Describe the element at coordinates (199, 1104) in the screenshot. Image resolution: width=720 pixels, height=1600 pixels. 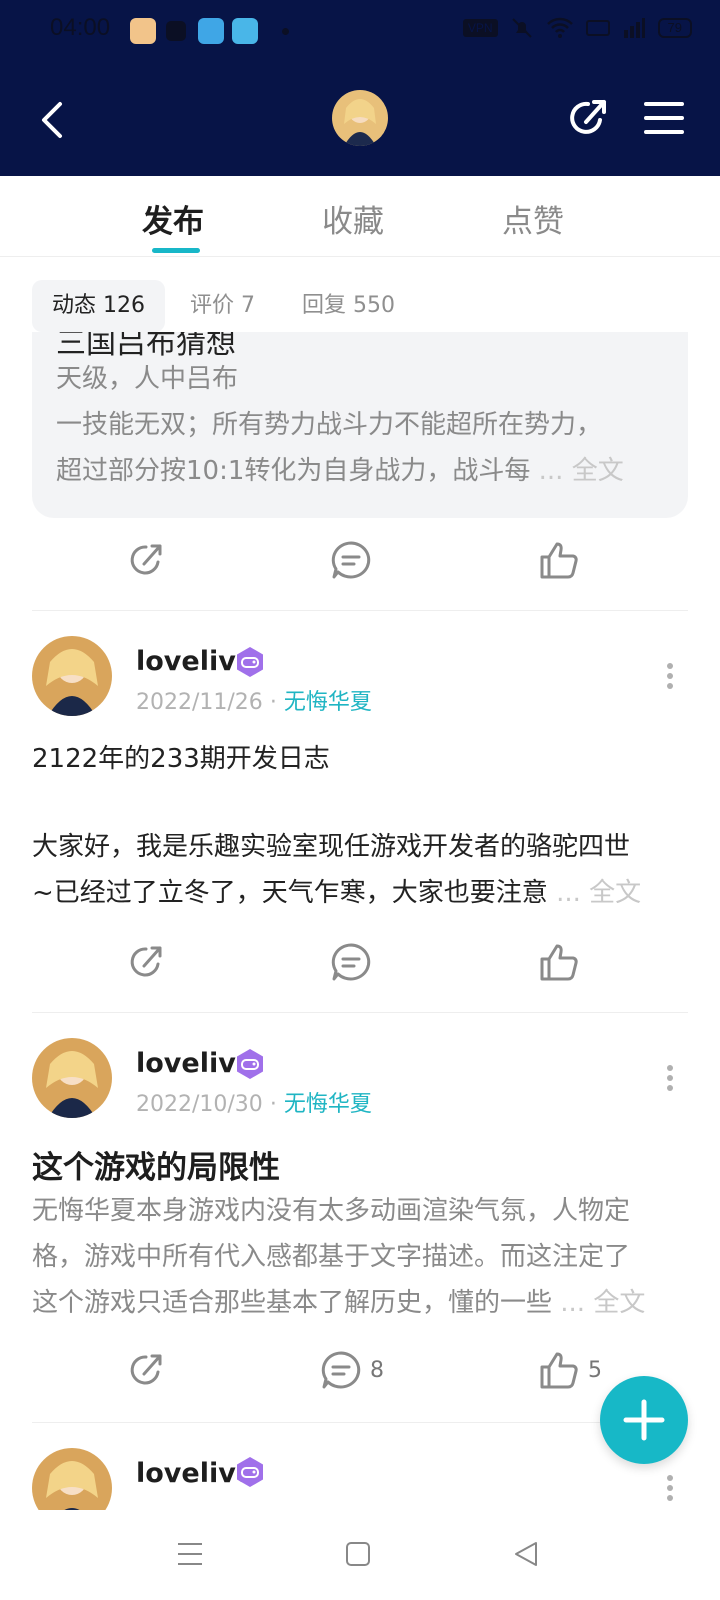
I see `post-date: 2022/10/30` at that location.